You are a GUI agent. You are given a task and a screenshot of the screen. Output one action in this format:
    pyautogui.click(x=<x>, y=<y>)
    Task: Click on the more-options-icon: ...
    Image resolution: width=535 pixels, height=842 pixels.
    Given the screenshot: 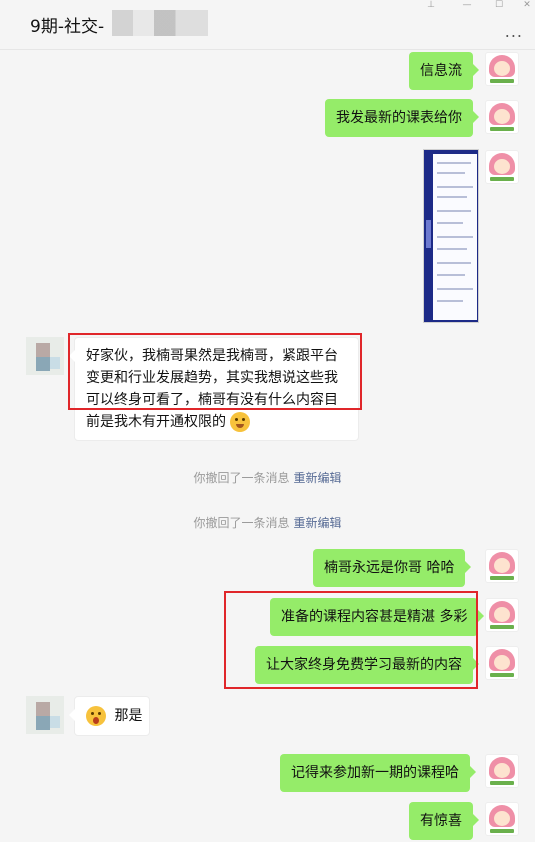 What is the action you would take?
    pyautogui.click(x=514, y=31)
    